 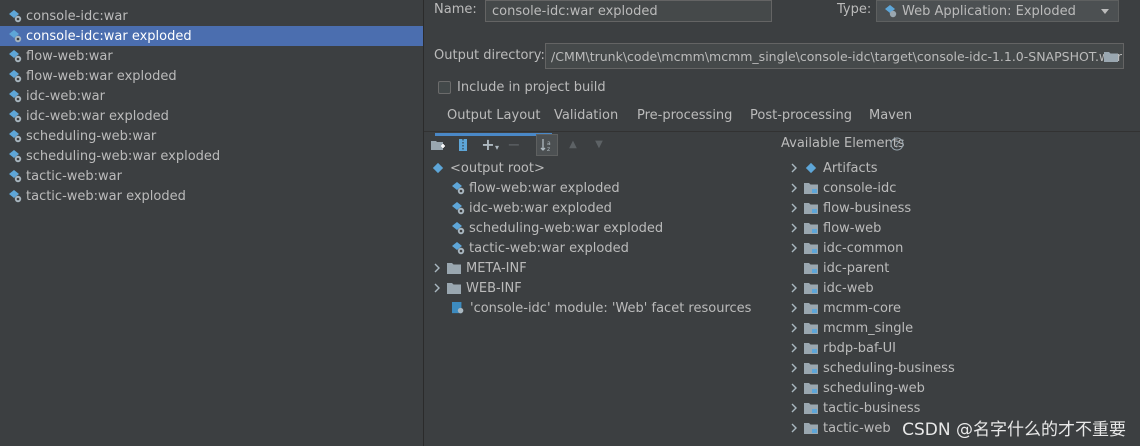 What do you see at coordinates (74, 176) in the screenshot?
I see `artifact-list-item-label: tactic-web:war` at bounding box center [74, 176].